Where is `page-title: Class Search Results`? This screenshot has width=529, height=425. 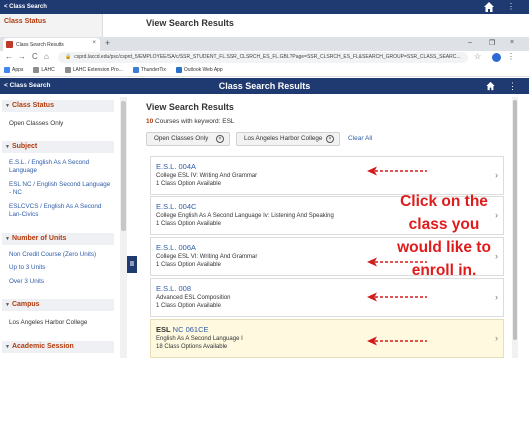 page-title: Class Search Results is located at coordinates (264, 86).